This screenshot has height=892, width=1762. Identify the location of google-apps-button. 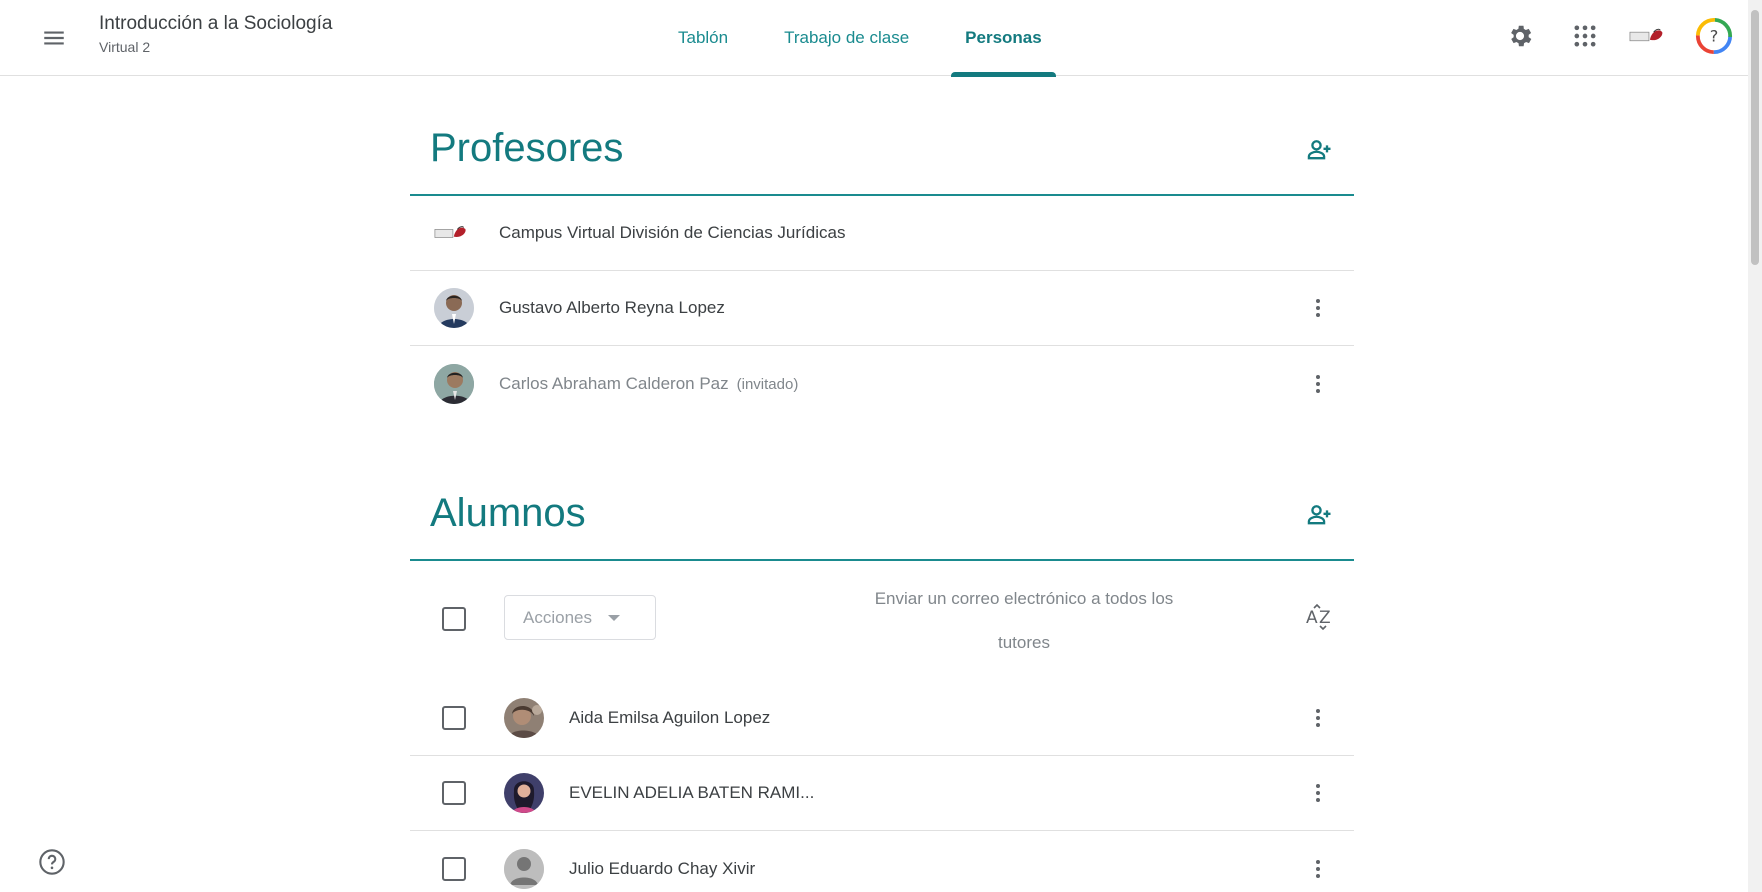
(1585, 36).